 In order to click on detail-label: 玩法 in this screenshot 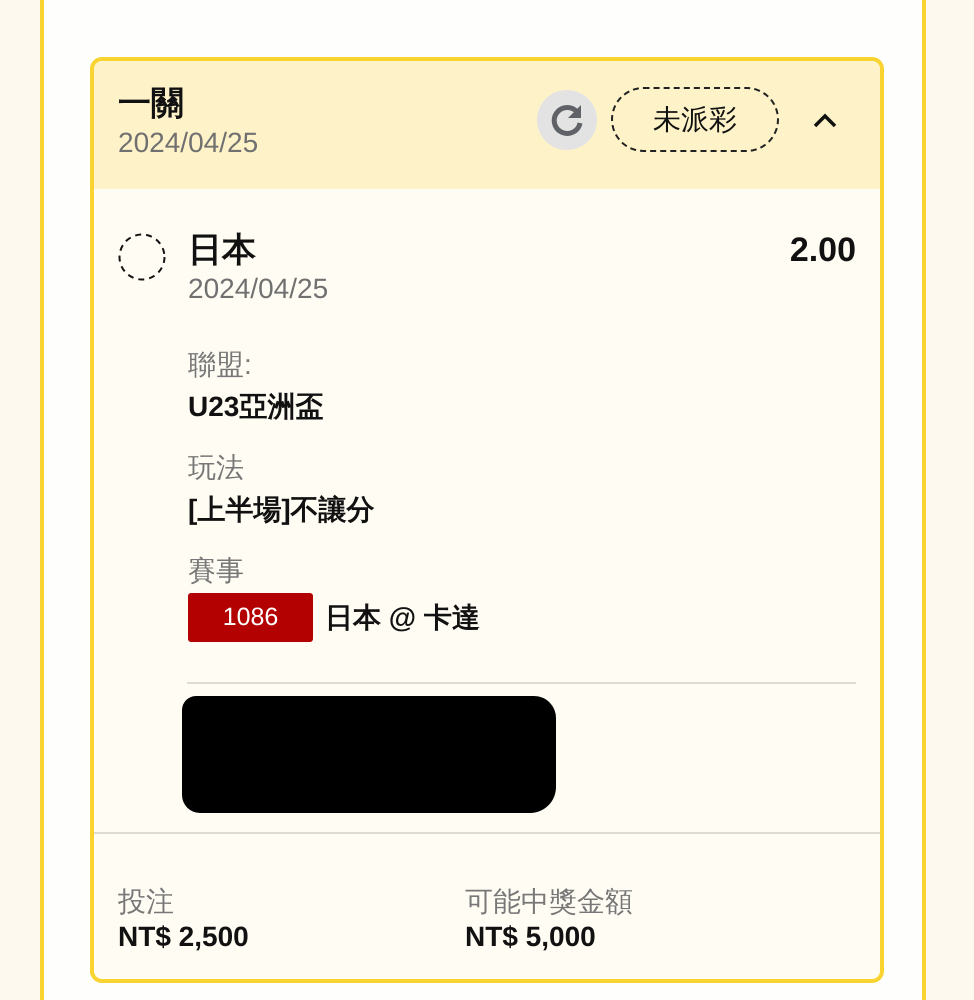, I will do `click(216, 468)`.